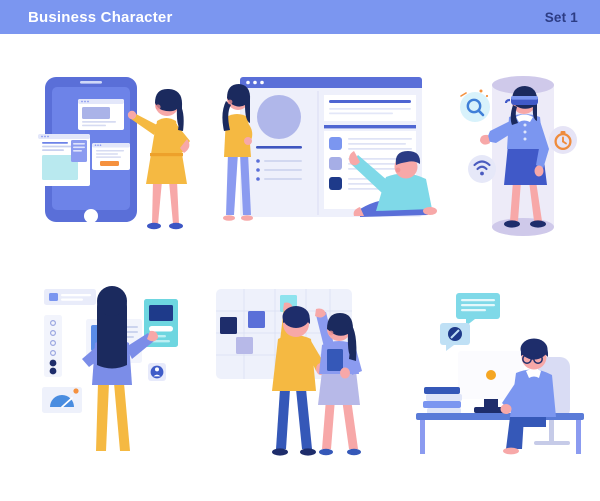 Image resolution: width=600 pixels, height=501 pixels. Describe the element at coordinates (244, 345) in the screenshot. I see `sticky-note-lavender` at that location.